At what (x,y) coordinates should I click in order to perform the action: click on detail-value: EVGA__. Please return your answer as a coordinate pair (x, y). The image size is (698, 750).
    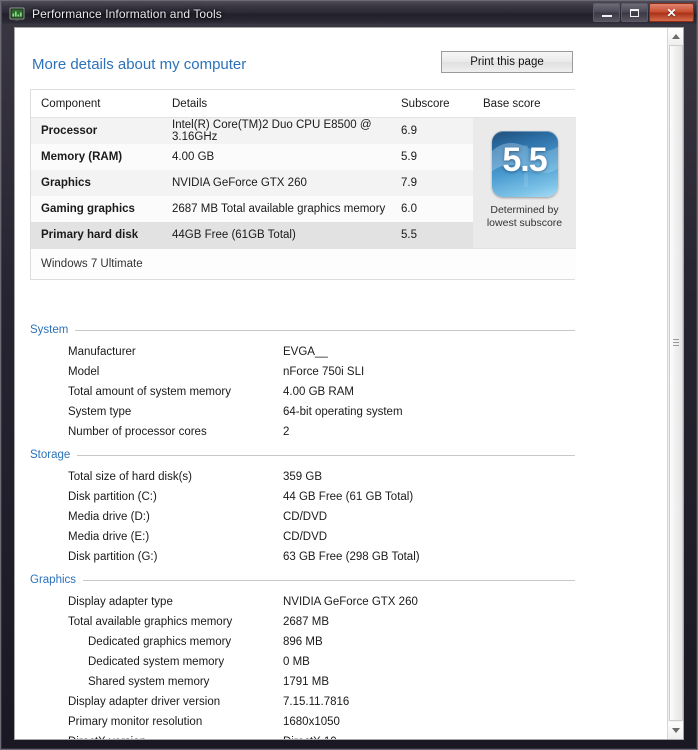
    Looking at the image, I should click on (305, 352).